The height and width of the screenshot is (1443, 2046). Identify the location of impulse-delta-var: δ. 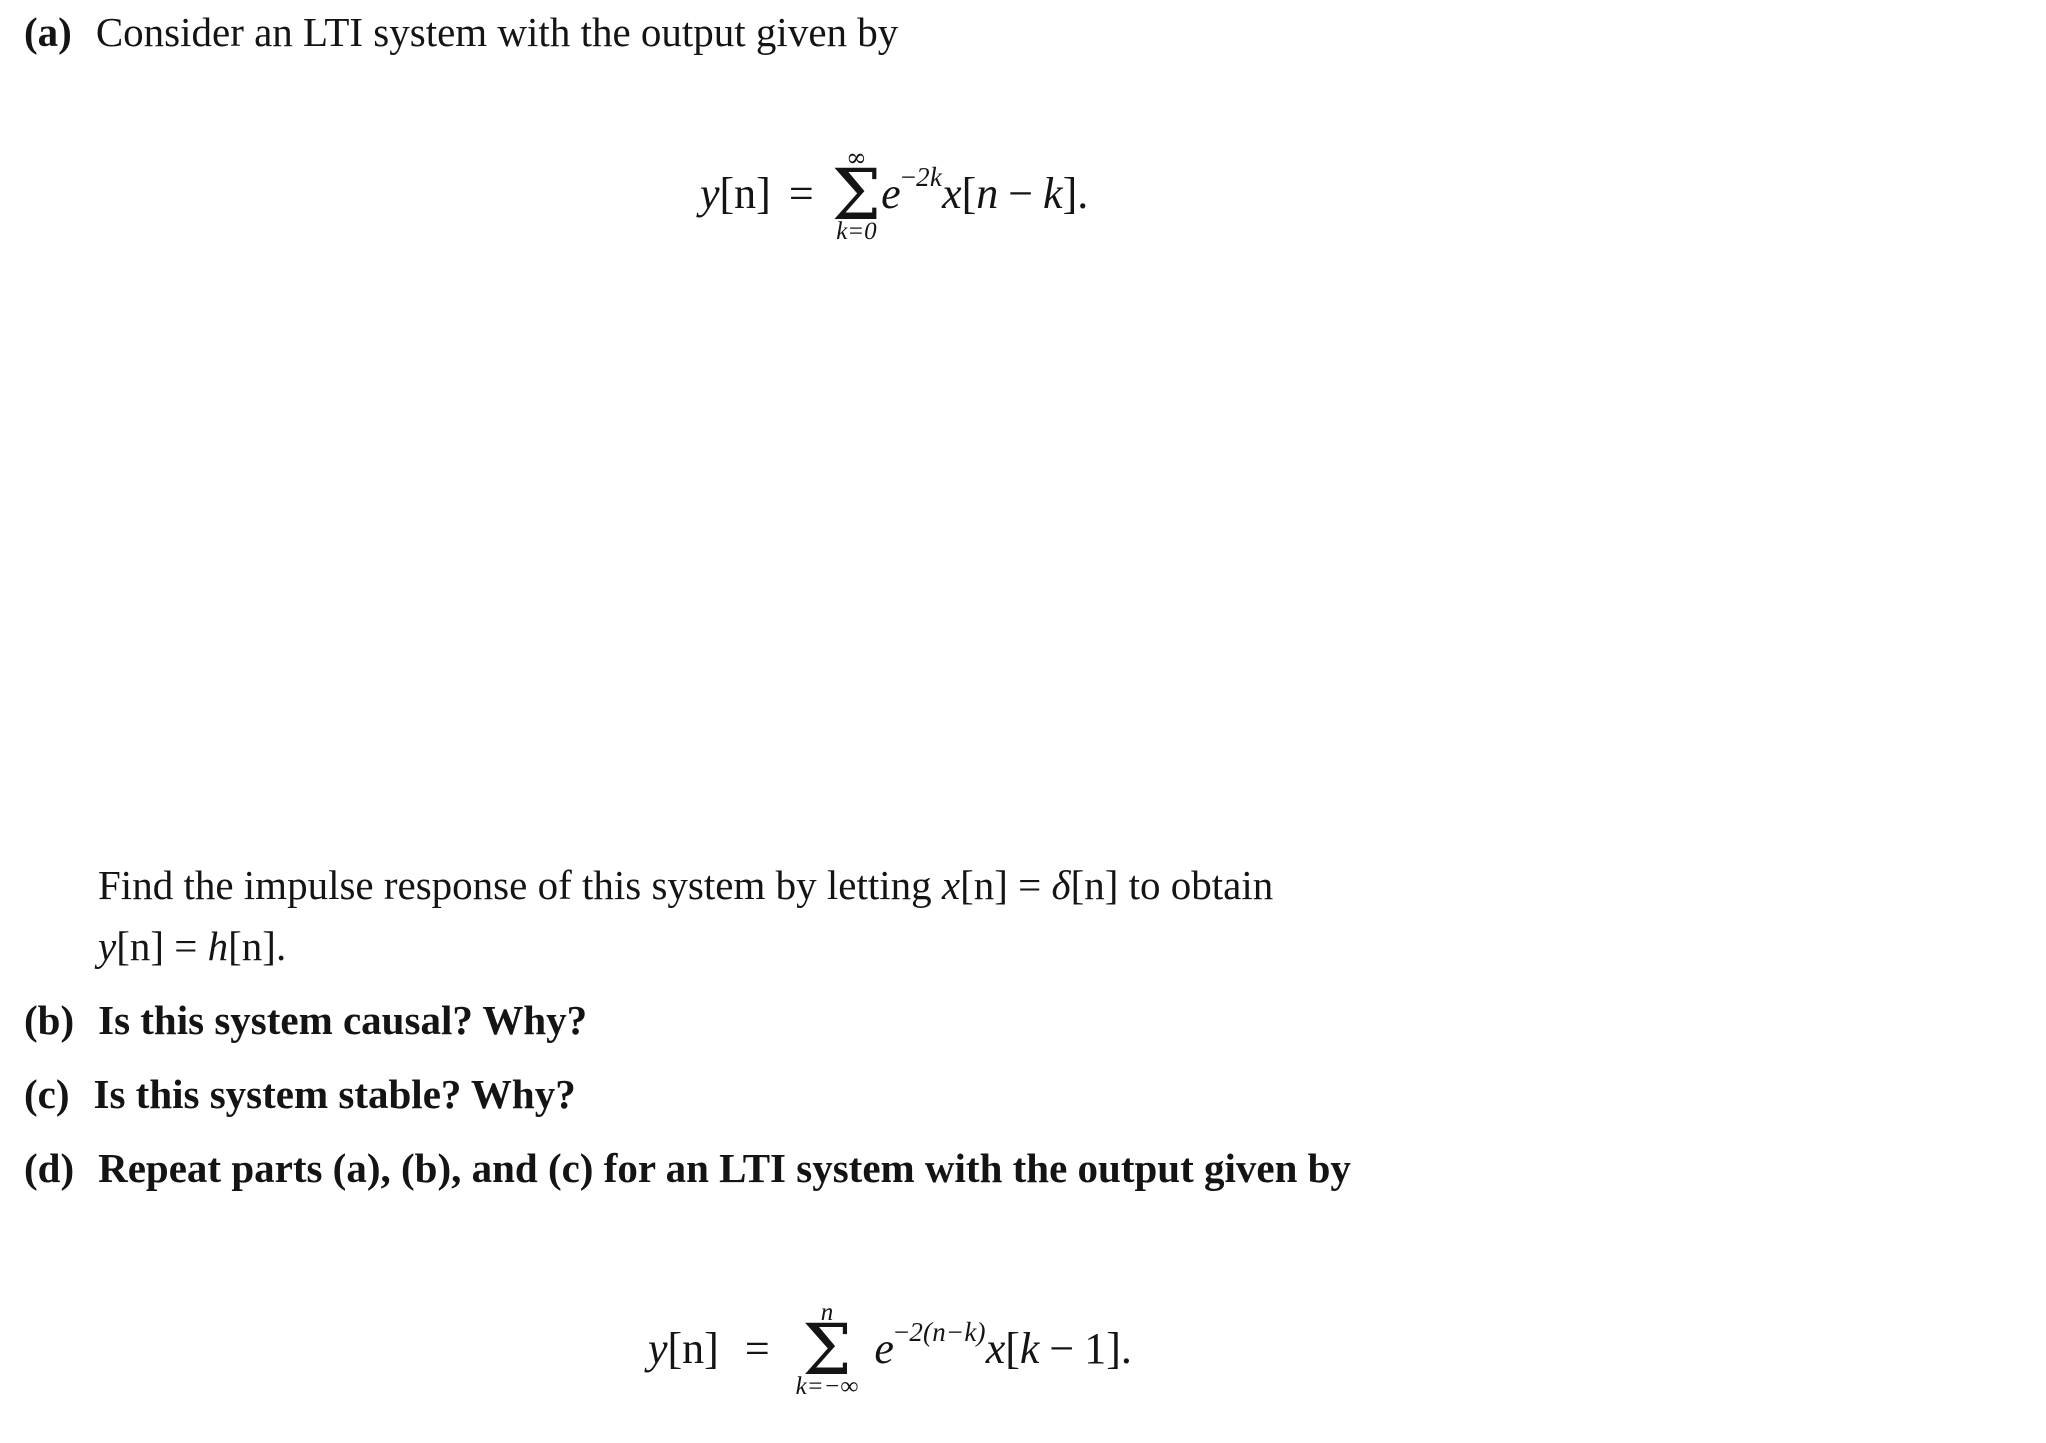
(1061, 885).